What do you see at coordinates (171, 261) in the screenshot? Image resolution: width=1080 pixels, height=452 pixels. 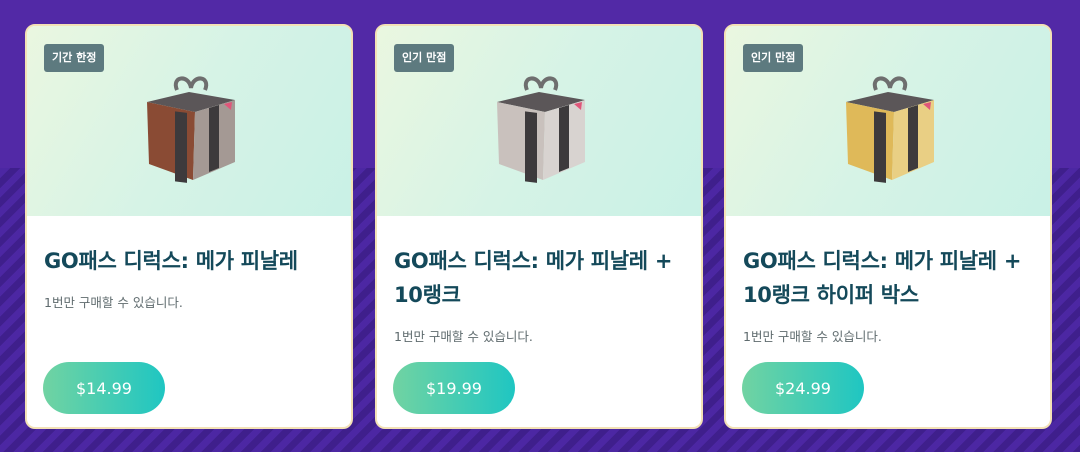 I see `offer-title: GO패스 디럭스: 메가 피날레` at bounding box center [171, 261].